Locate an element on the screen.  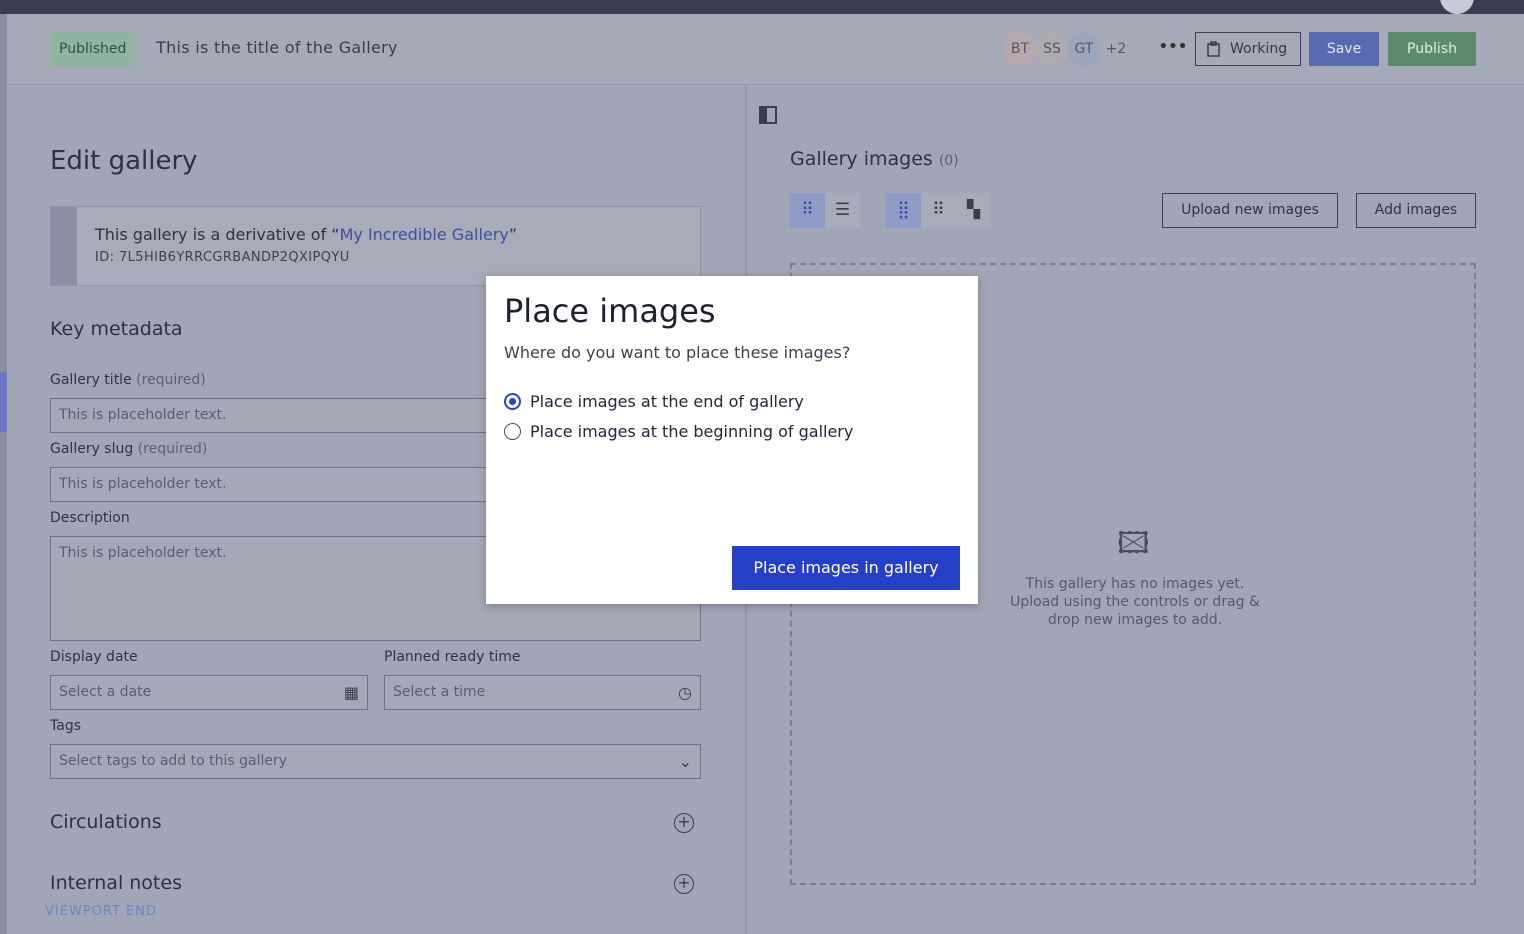
page-title: This is the title of the Gallery is located at coordinates (277, 47).